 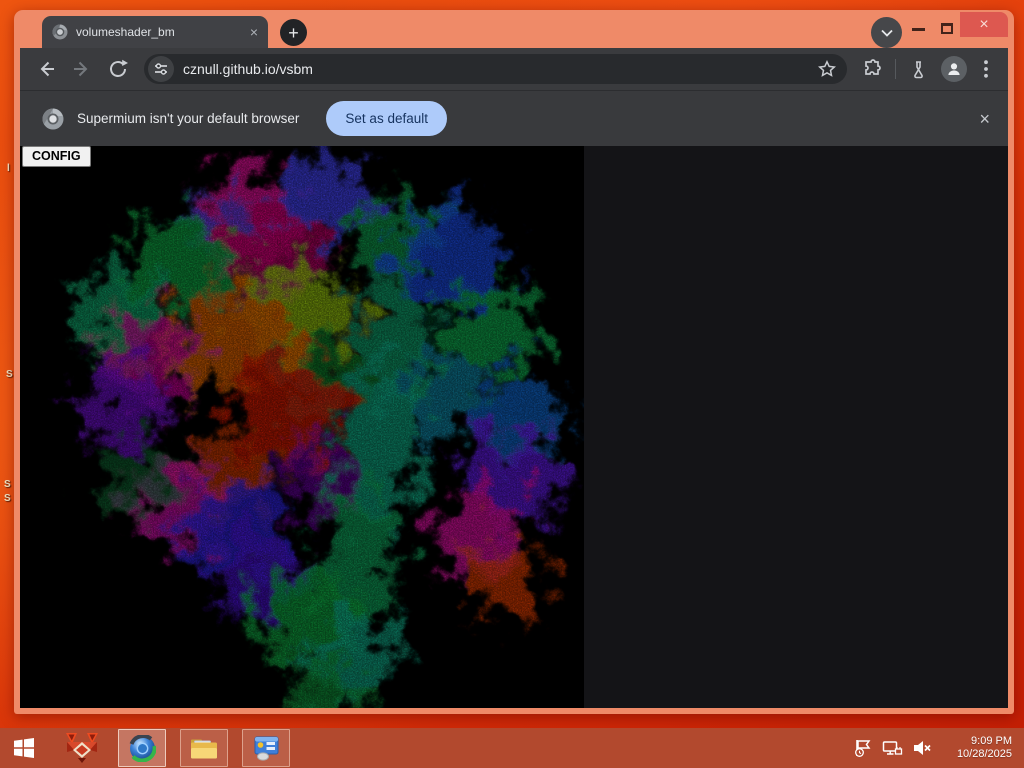 I want to click on taskbar: 9:09 PM 10/28/2025, so click(x=512, y=748).